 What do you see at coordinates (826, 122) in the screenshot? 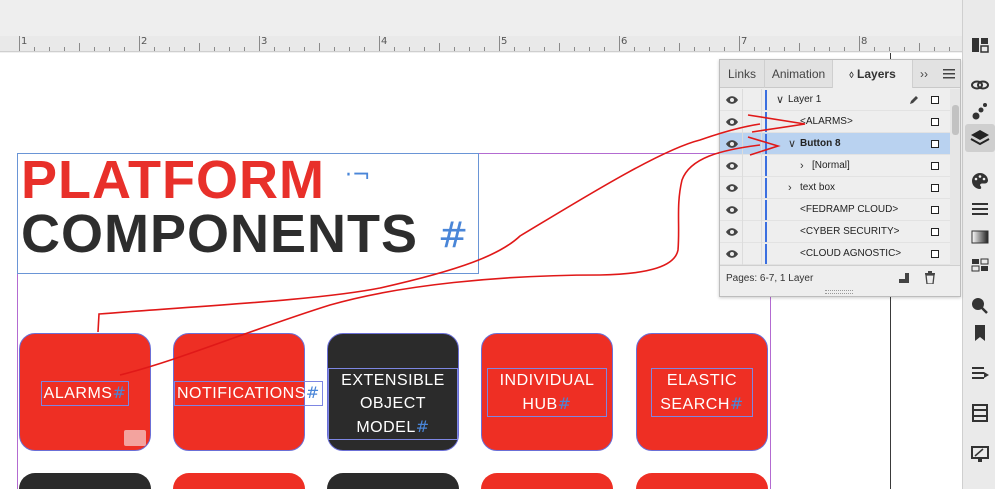
I see `layer-name: <ALARMS>` at bounding box center [826, 122].